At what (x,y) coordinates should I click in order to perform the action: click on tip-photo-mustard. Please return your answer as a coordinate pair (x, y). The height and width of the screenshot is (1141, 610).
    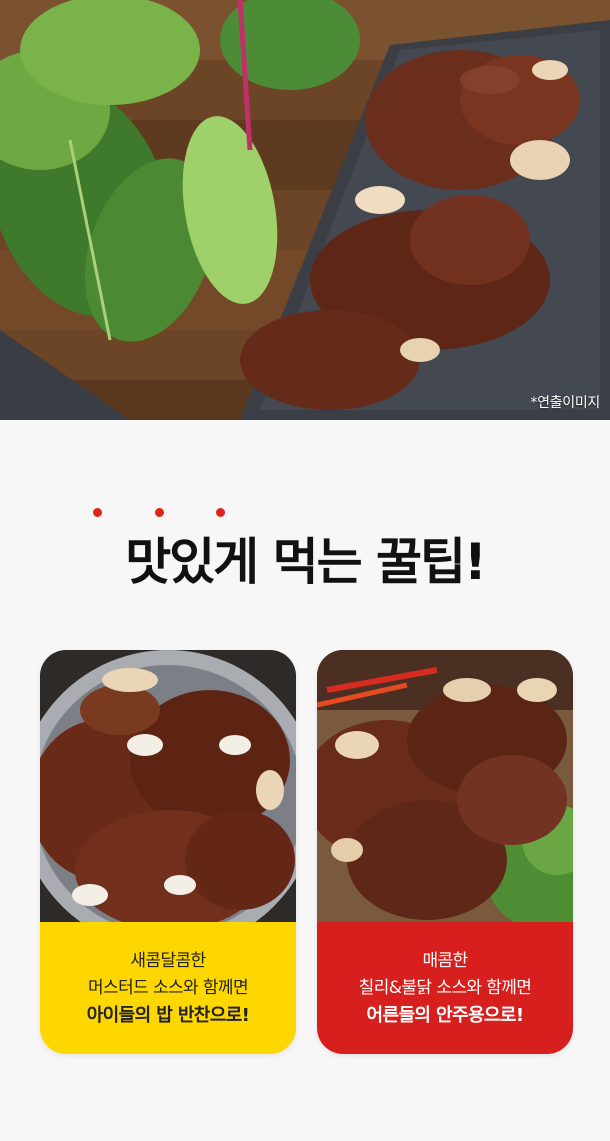
    Looking at the image, I should click on (168, 786).